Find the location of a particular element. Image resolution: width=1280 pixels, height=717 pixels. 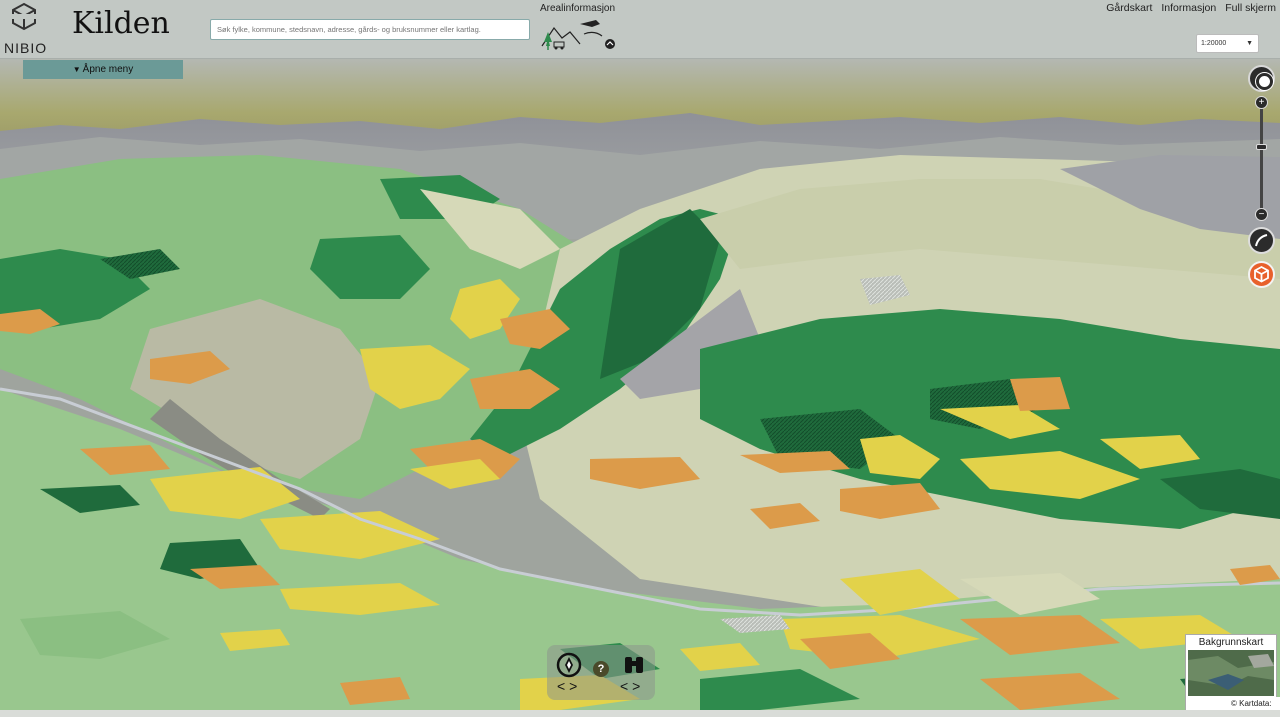

orbit-compass-icon is located at coordinates (569, 665).